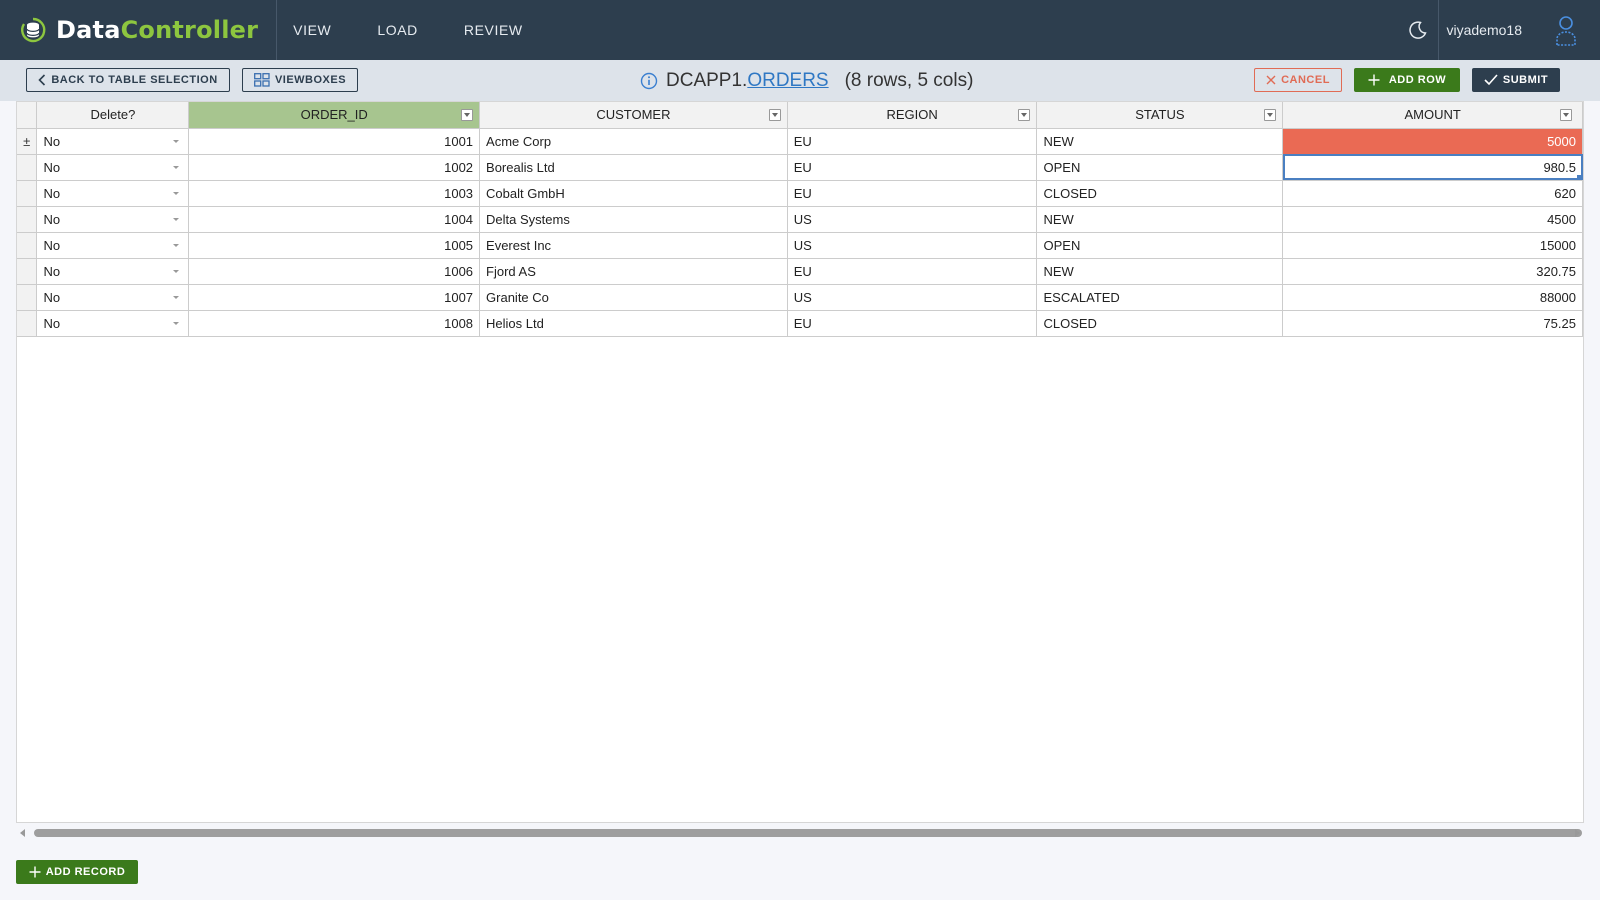 The height and width of the screenshot is (900, 1600). Describe the element at coordinates (1432, 219) in the screenshot. I see `amount-cell: 4500` at that location.